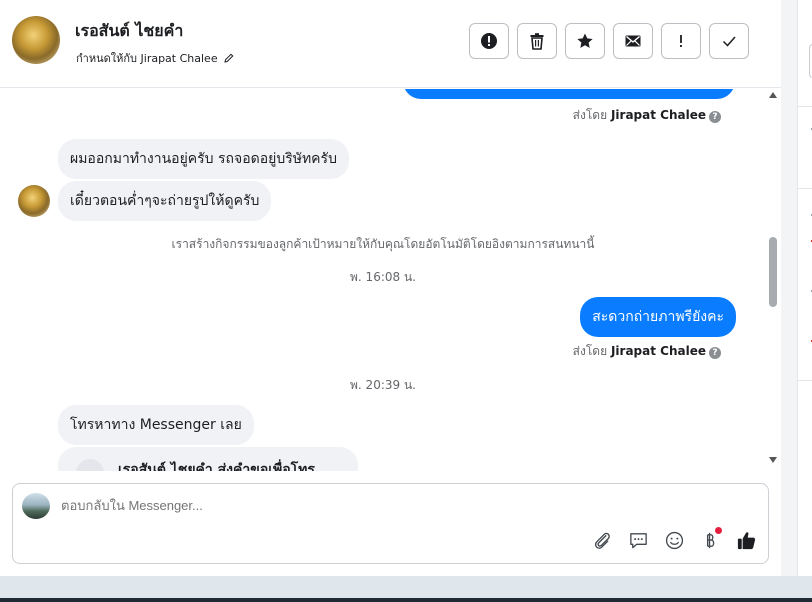 Image resolution: width=812 pixels, height=602 pixels. I want to click on emoji-button, so click(674, 540).